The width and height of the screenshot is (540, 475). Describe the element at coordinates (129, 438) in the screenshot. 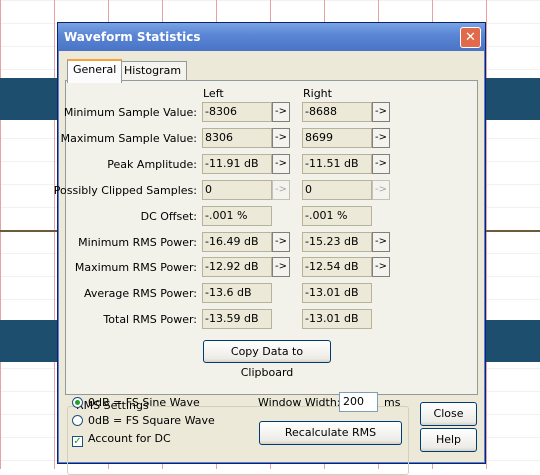

I see `account-for-dc-label: Account for DC` at that location.